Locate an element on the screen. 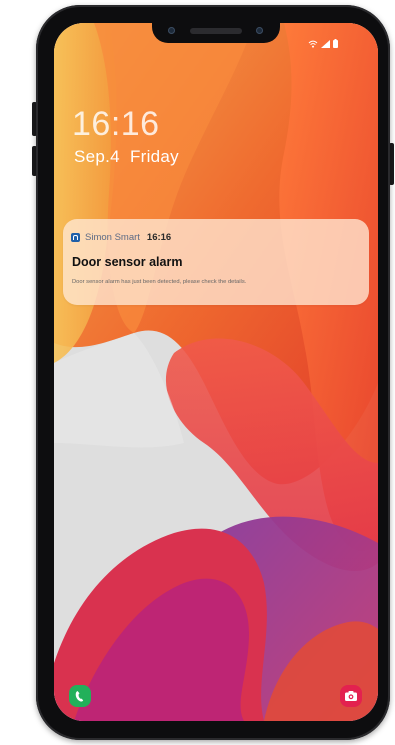 The height and width of the screenshot is (745, 395). signal-icon is located at coordinates (325, 44).